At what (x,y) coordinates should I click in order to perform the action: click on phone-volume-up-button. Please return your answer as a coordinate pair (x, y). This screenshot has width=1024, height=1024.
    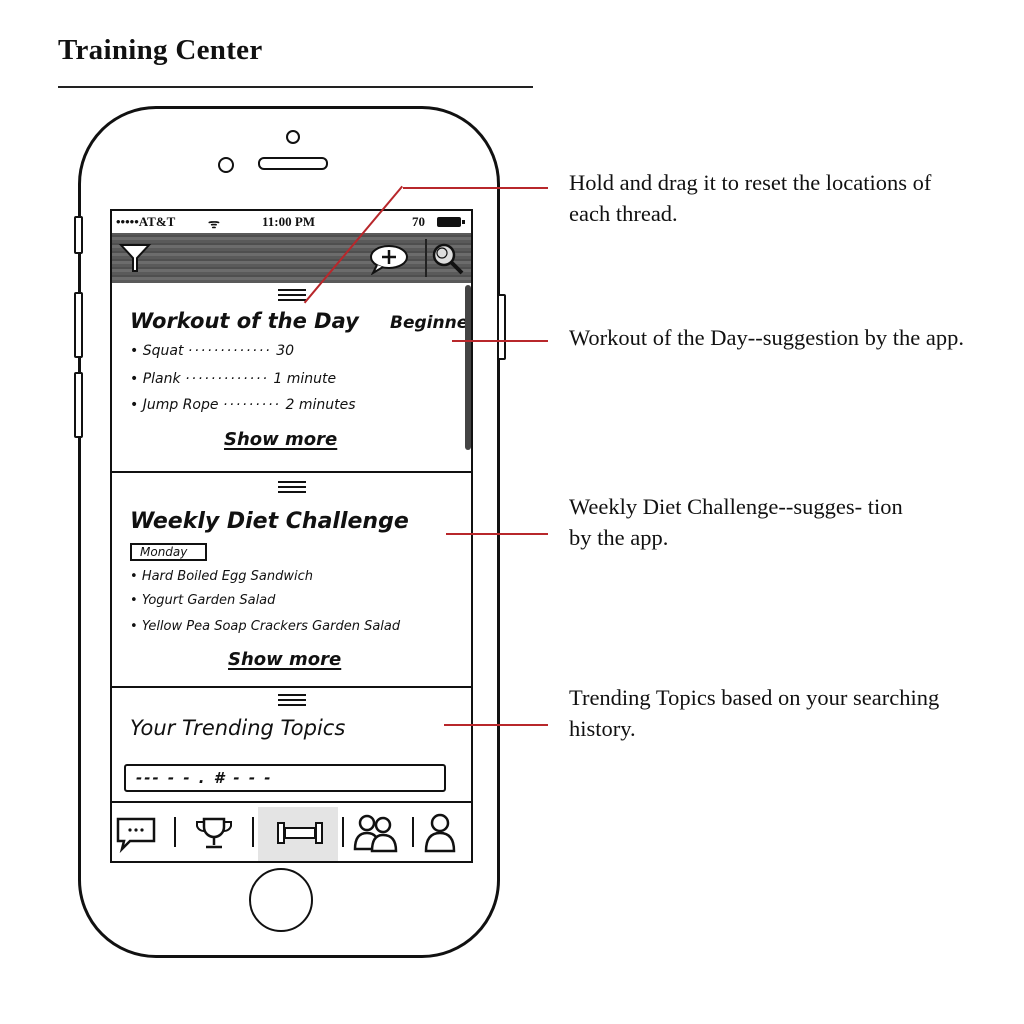
    Looking at the image, I should click on (78, 325).